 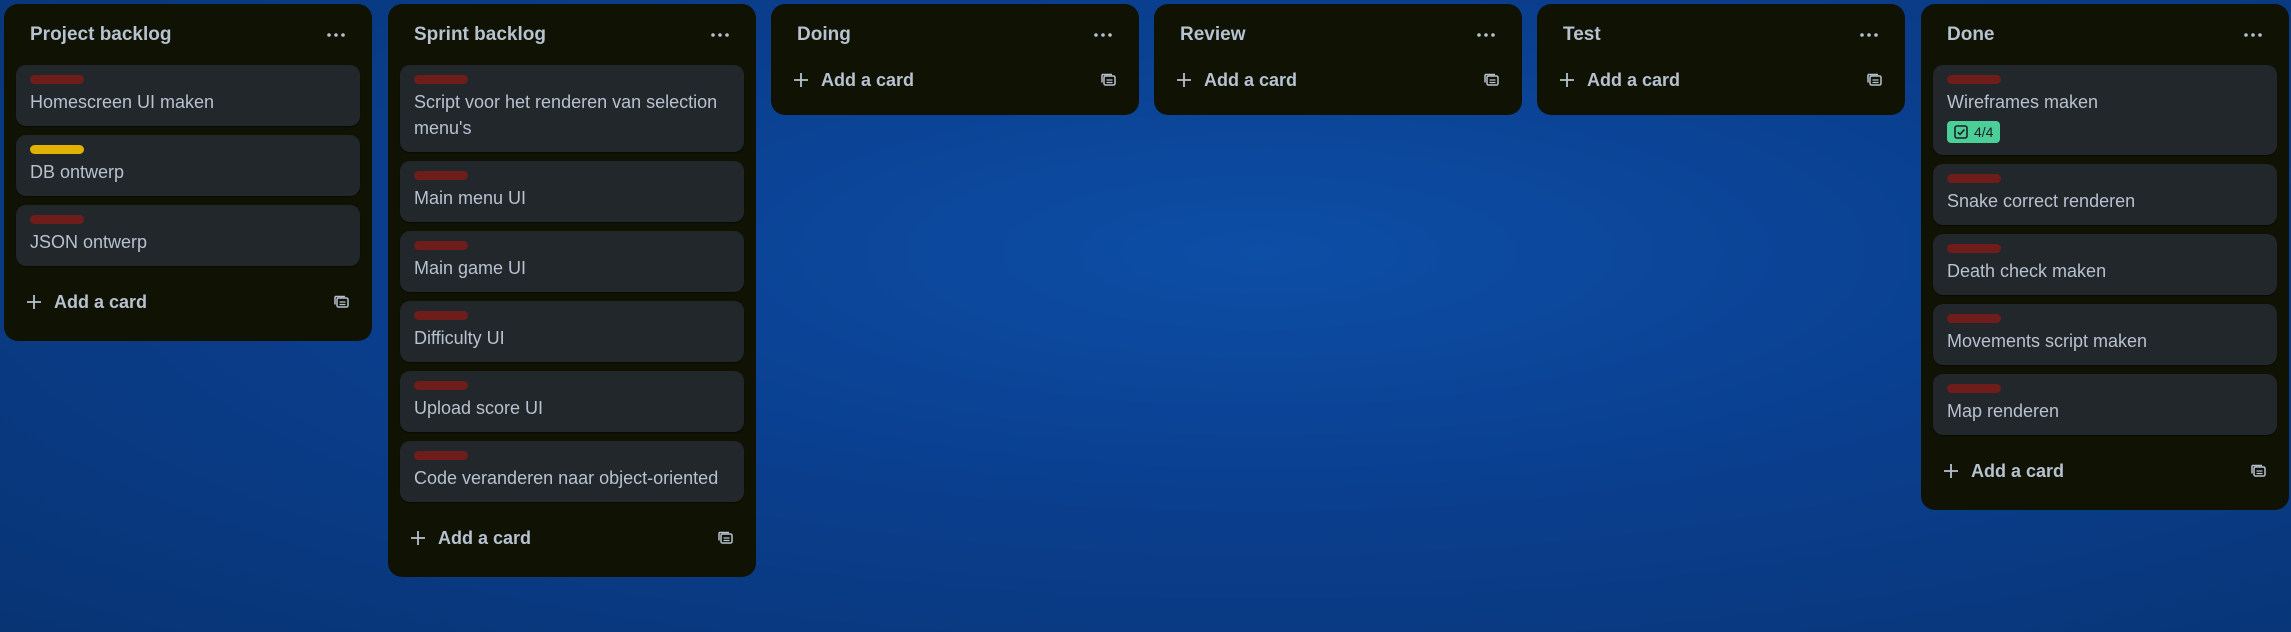 I want to click on card-title: Wireframes maken, so click(x=2023, y=102).